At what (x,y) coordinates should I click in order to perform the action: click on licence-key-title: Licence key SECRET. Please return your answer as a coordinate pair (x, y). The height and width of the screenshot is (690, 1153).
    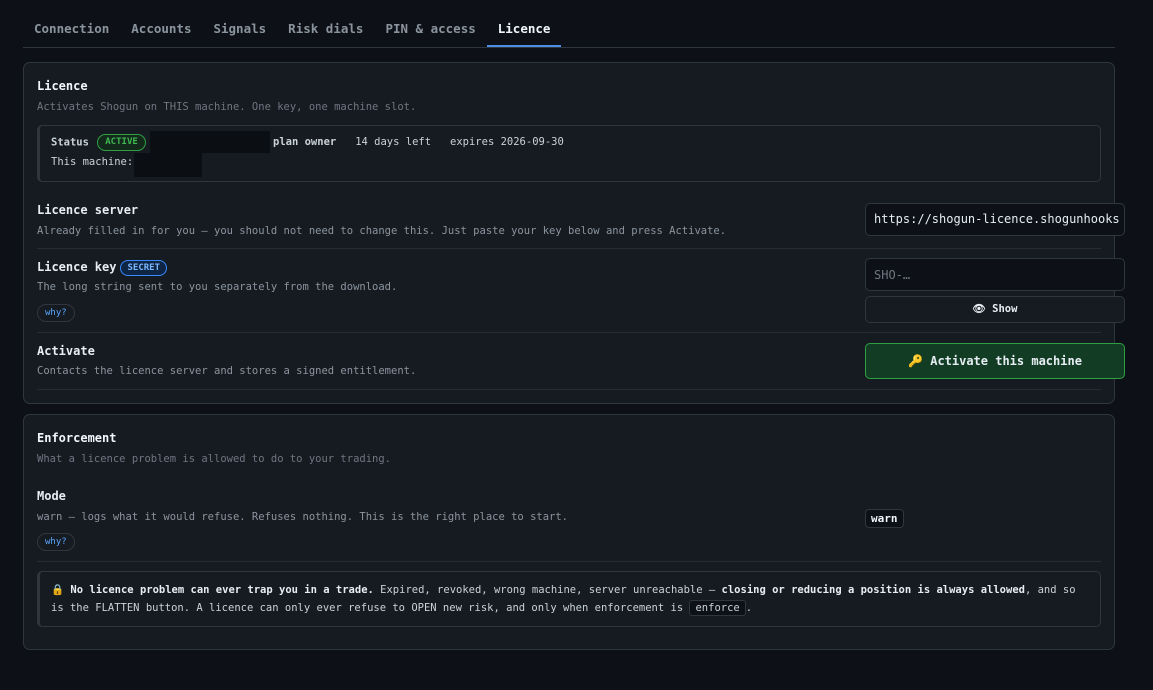
    Looking at the image, I should click on (102, 268).